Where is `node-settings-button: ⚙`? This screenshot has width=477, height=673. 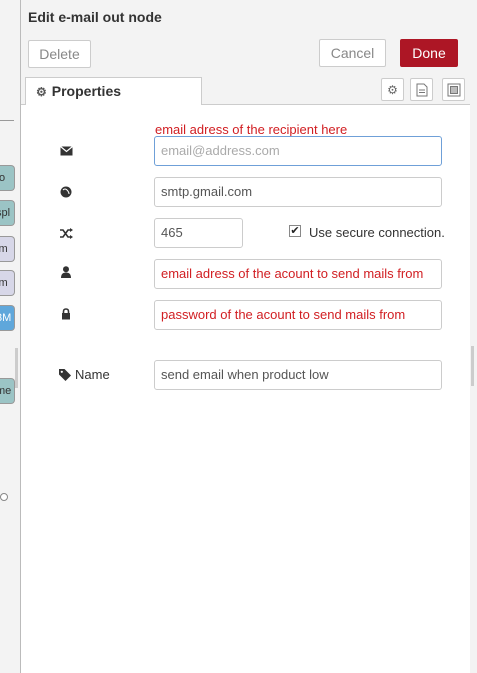 node-settings-button: ⚙ is located at coordinates (392, 89).